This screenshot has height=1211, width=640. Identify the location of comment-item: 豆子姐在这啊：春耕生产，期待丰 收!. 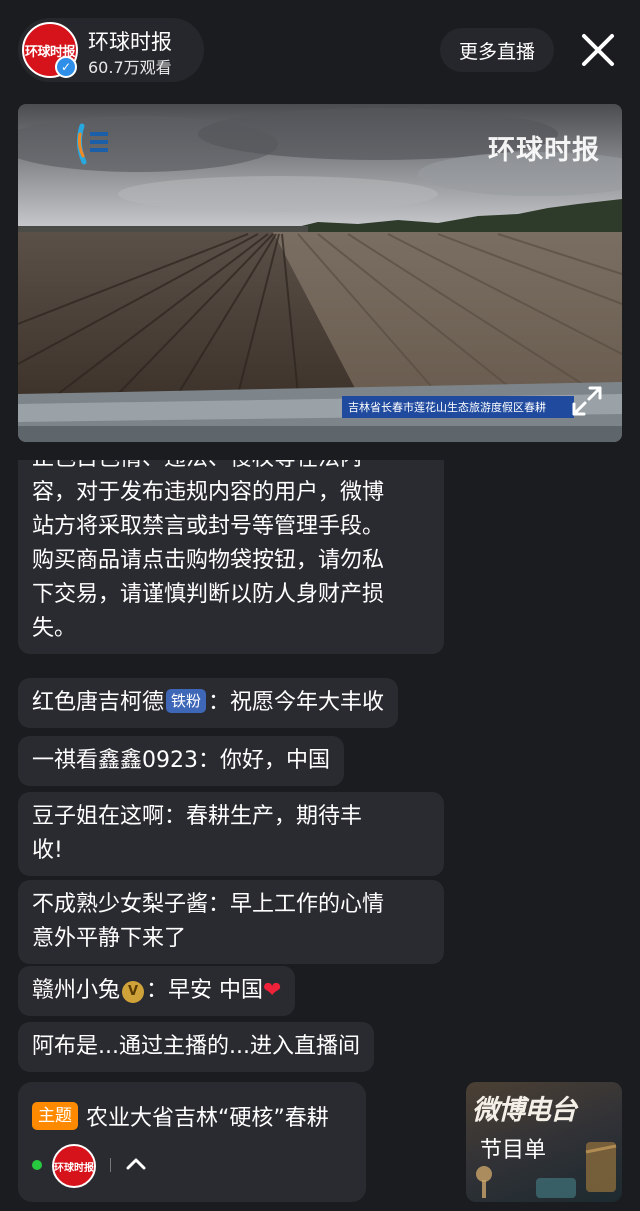
(231, 834).